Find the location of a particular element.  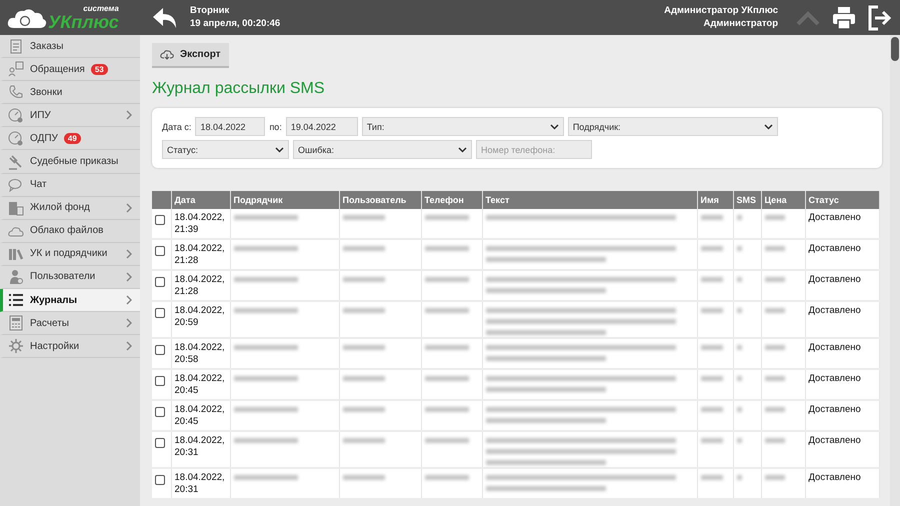

sidebar-item: ИПУ is located at coordinates (70, 116).